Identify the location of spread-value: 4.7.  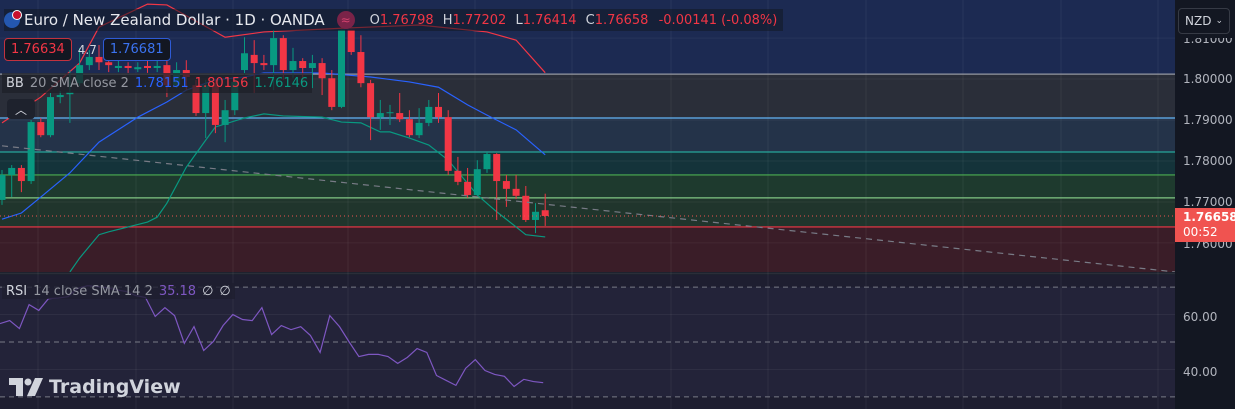
(87, 49).